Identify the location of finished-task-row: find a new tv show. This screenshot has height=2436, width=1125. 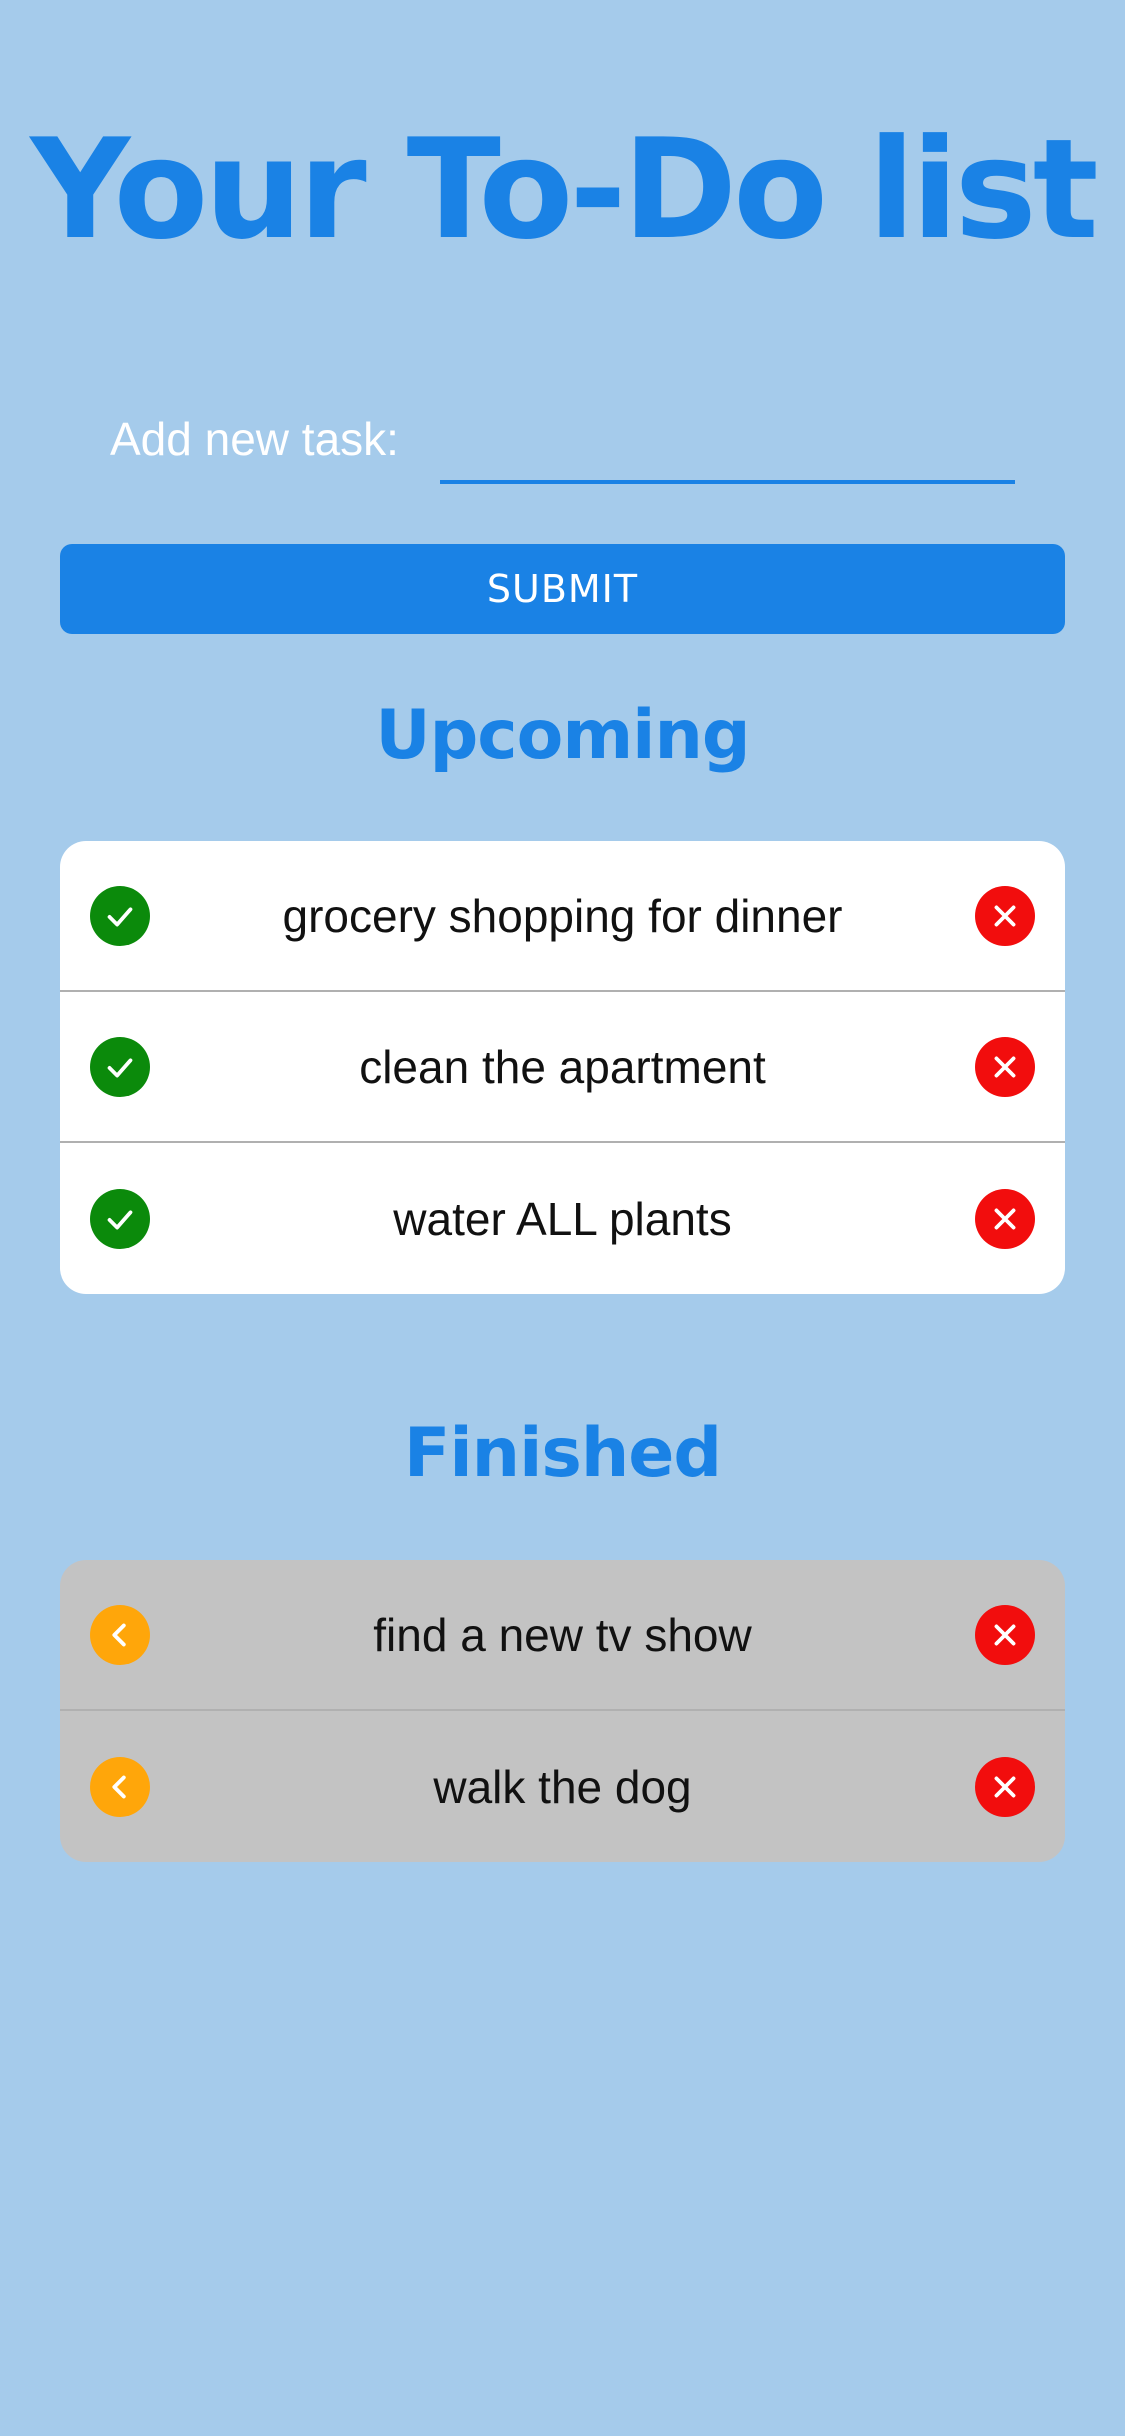
(562, 1635).